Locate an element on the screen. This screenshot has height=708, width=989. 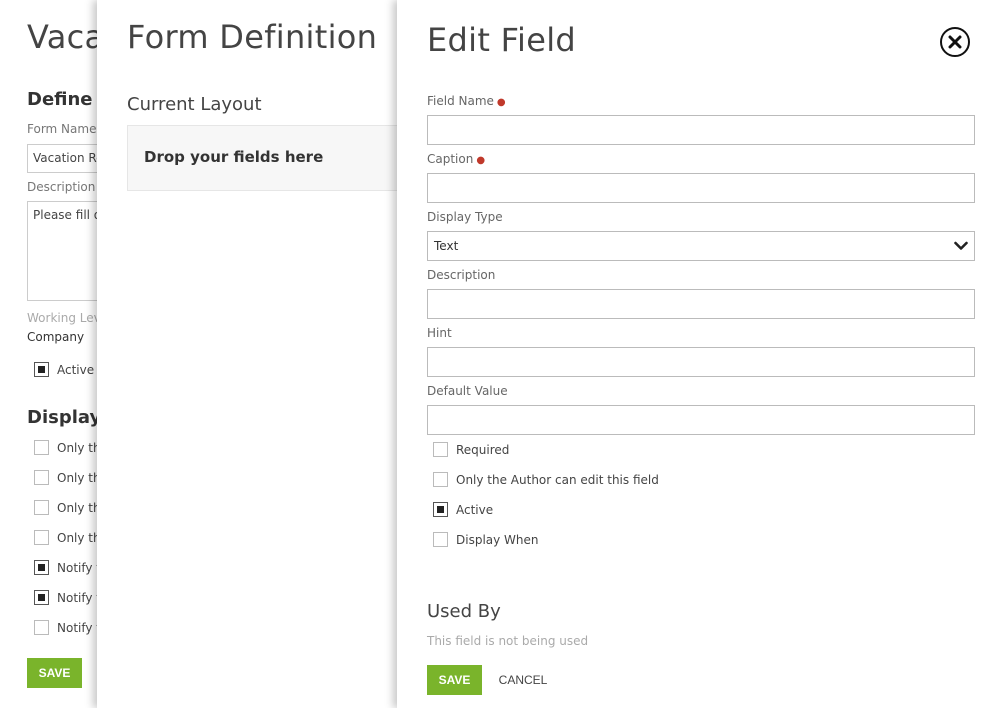
form-name-label: Form Name is located at coordinates (62, 129).